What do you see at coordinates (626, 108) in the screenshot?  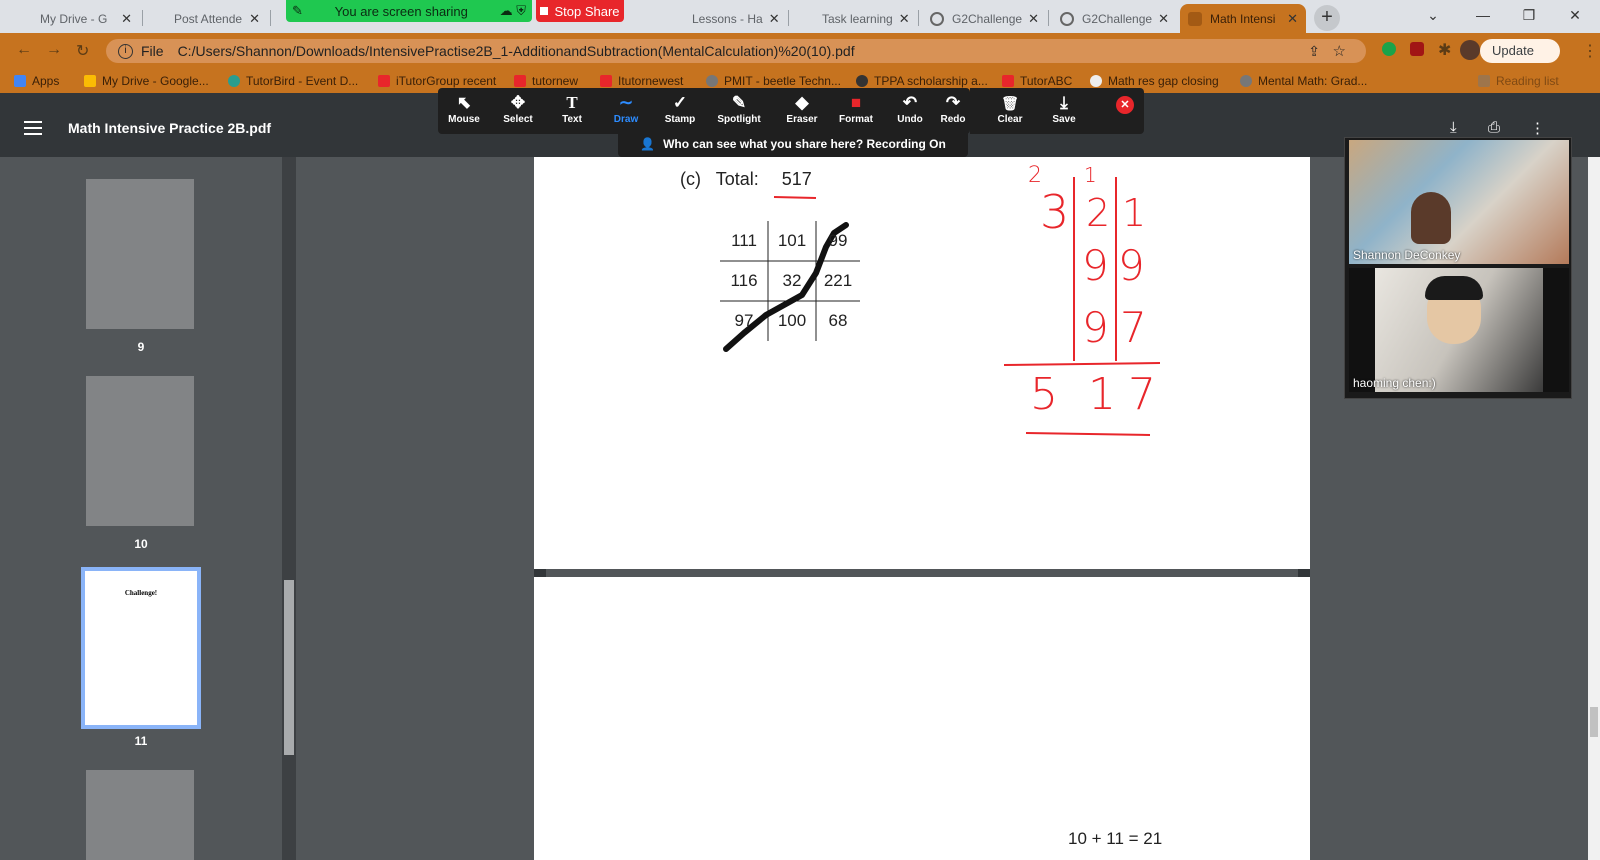 I see `tool-draw: ∼ Draw` at bounding box center [626, 108].